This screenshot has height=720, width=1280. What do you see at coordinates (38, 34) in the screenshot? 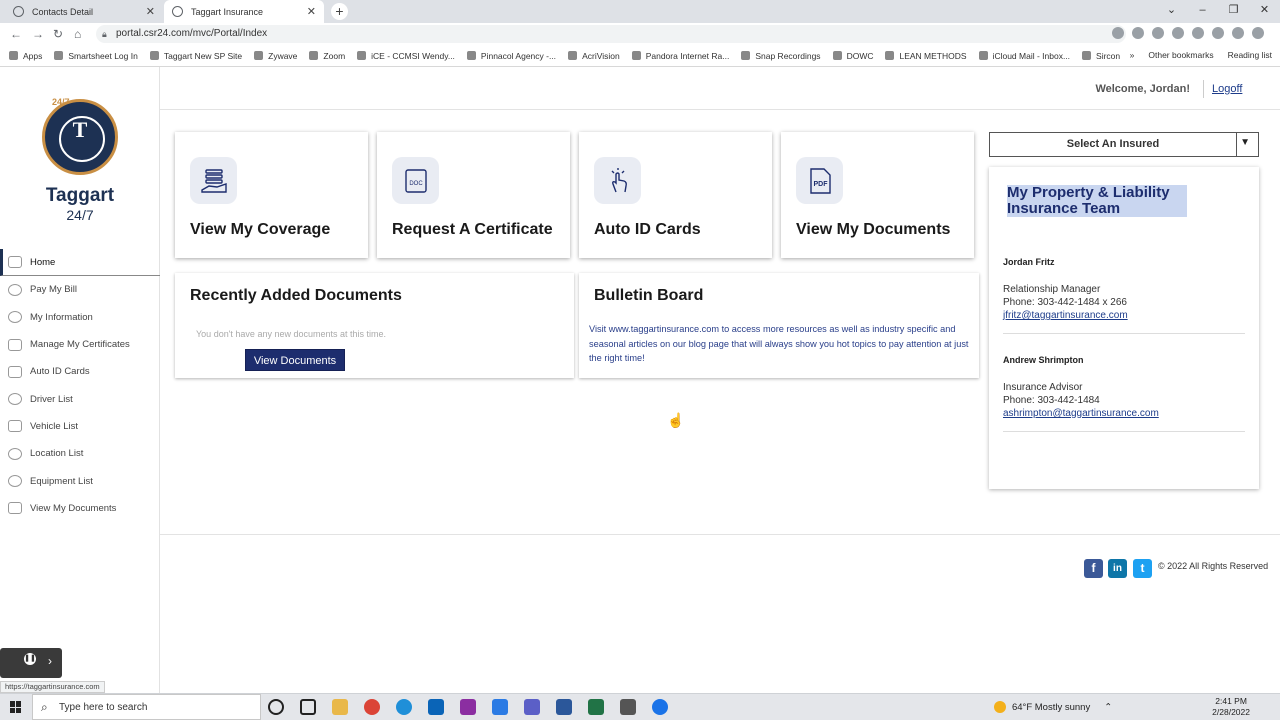
I see `forward-icon: →` at bounding box center [38, 34].